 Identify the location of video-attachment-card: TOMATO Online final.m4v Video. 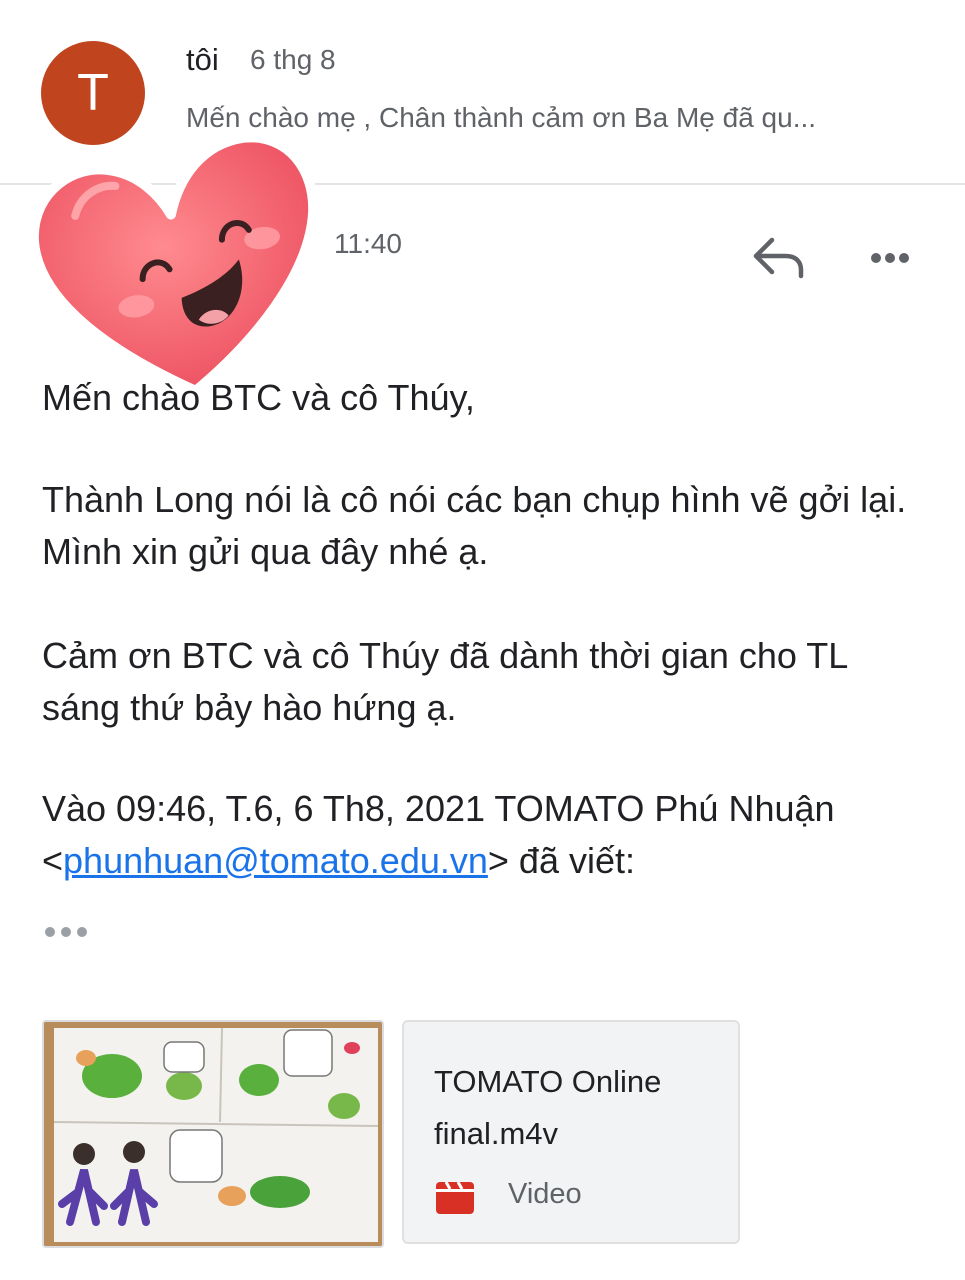
(571, 1132).